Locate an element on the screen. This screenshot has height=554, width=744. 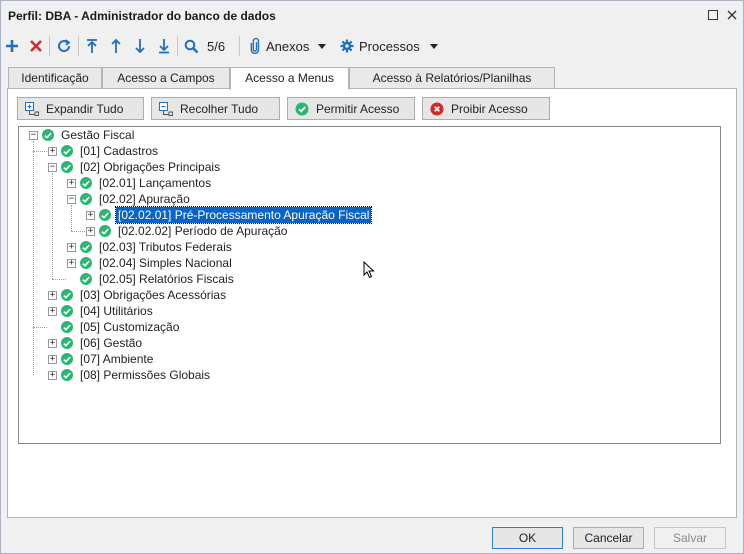
refresh-icon is located at coordinates (64, 46).